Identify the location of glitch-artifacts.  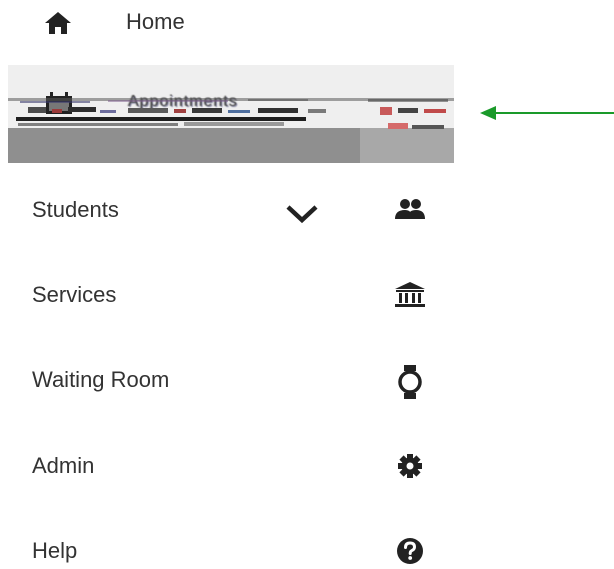
(231, 130).